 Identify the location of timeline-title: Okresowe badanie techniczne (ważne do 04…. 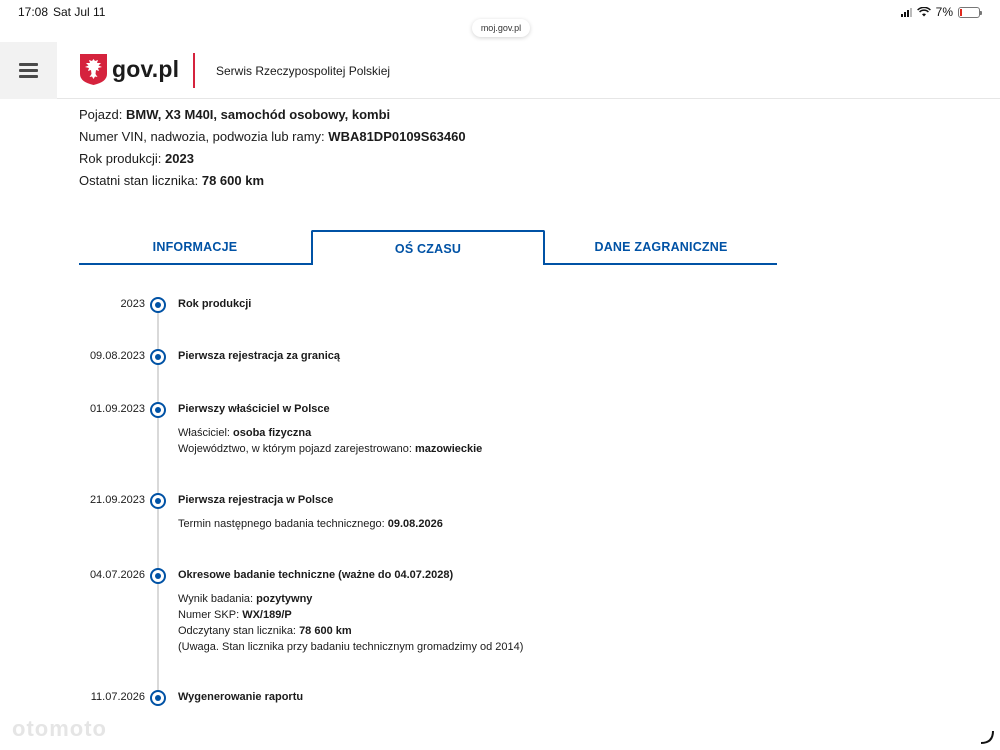
(316, 575).